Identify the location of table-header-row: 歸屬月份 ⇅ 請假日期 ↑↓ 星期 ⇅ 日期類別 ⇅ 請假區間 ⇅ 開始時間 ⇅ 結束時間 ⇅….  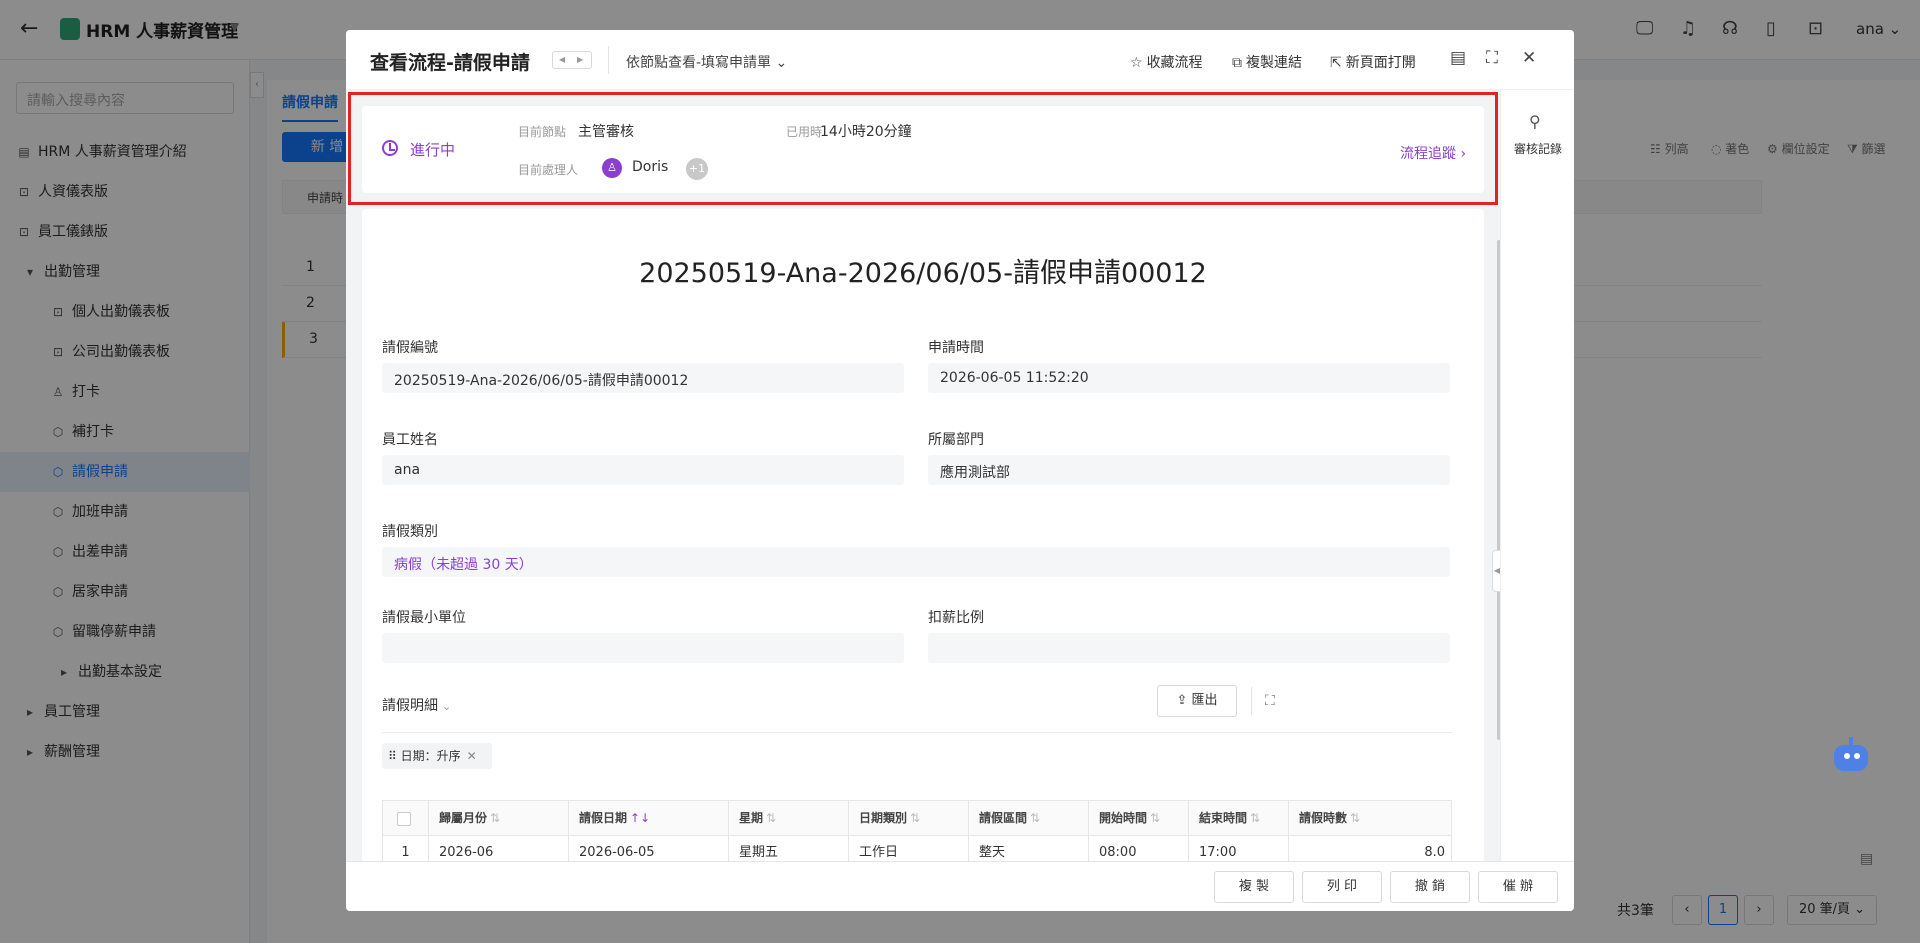
(917, 818).